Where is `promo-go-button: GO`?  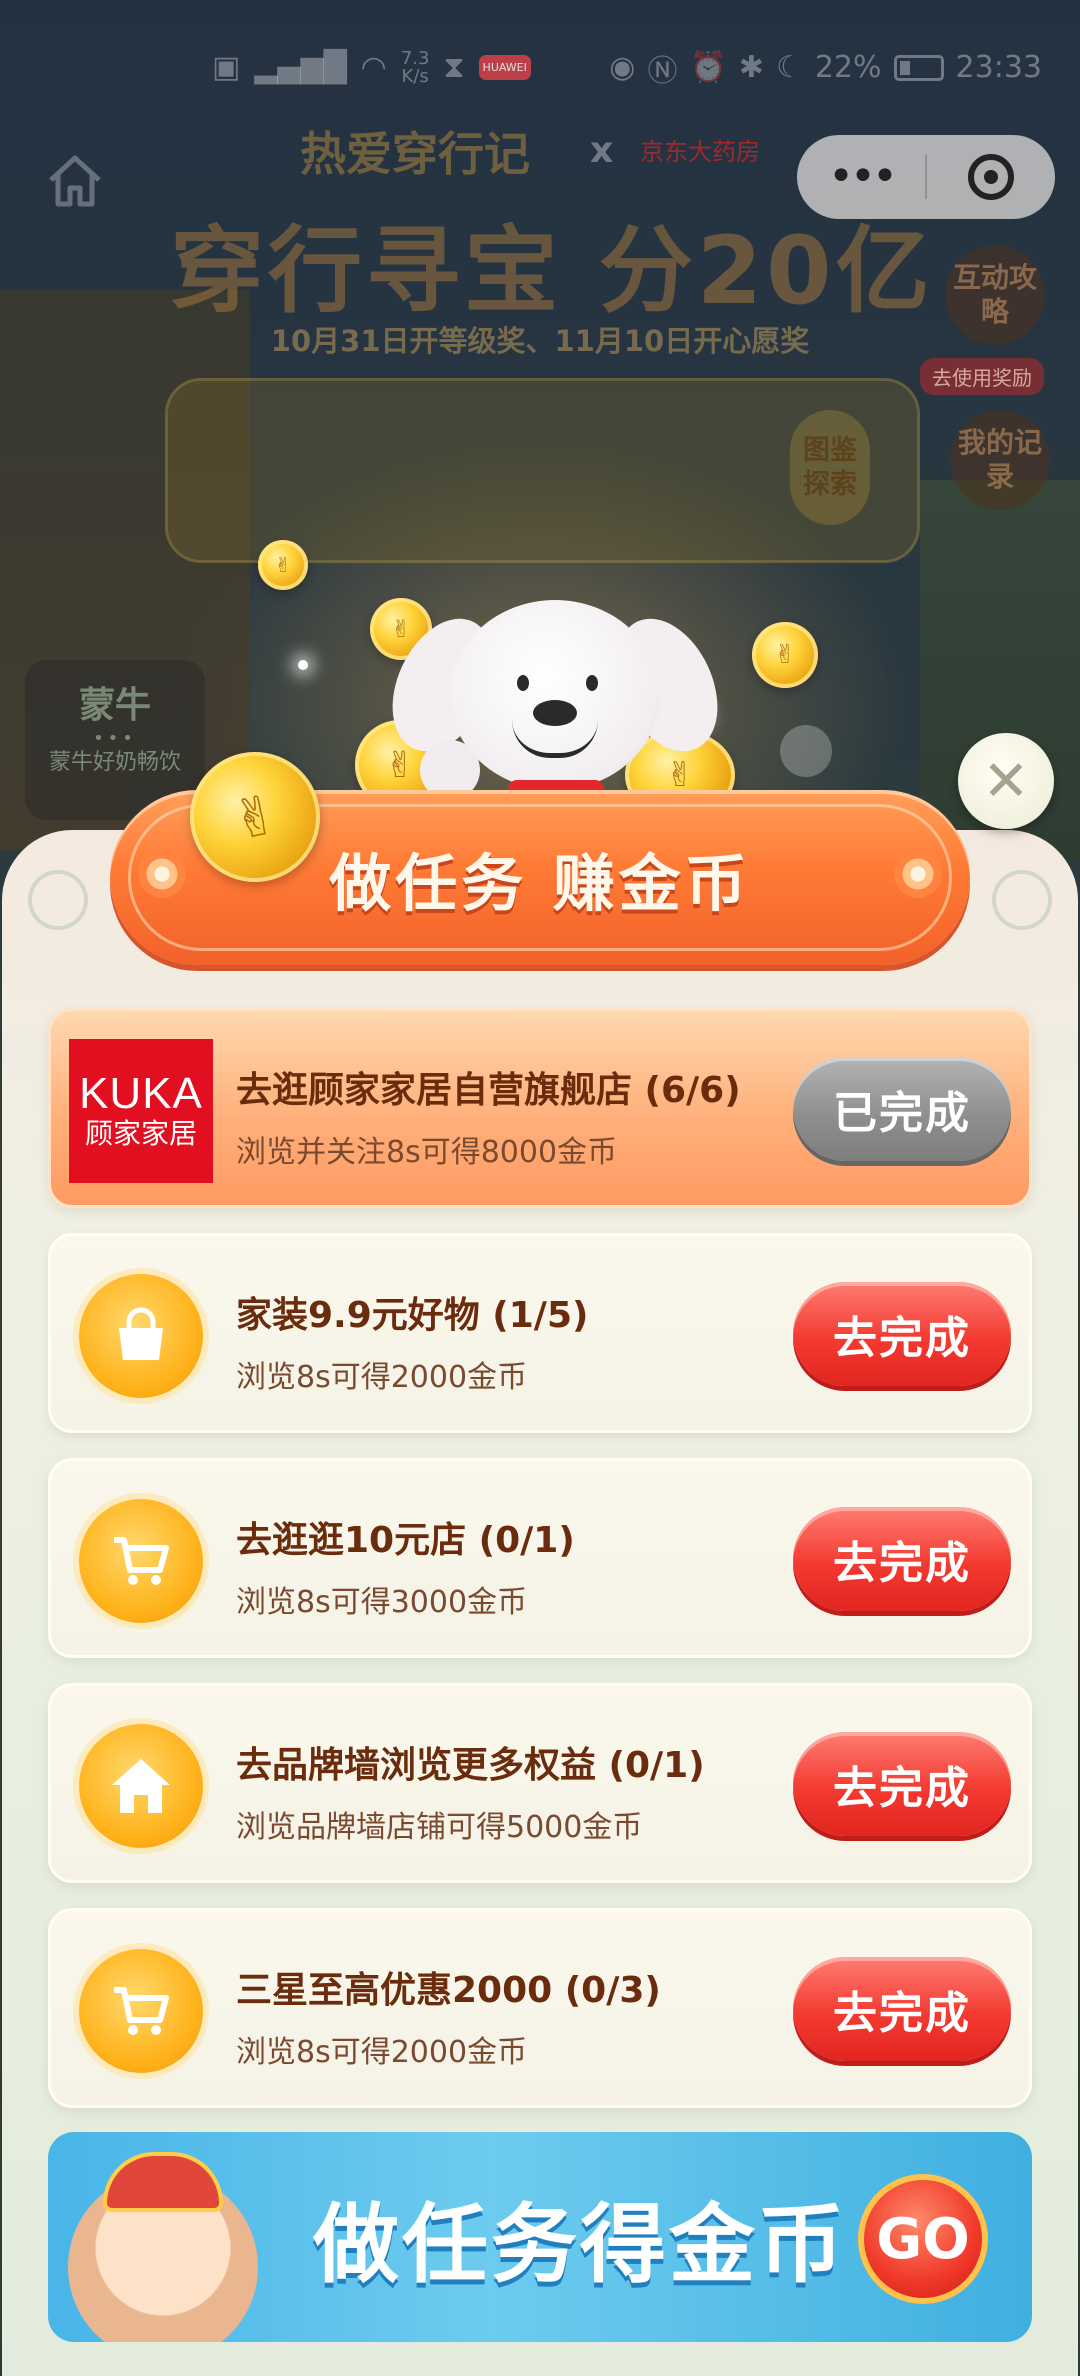 promo-go-button: GO is located at coordinates (923, 2239).